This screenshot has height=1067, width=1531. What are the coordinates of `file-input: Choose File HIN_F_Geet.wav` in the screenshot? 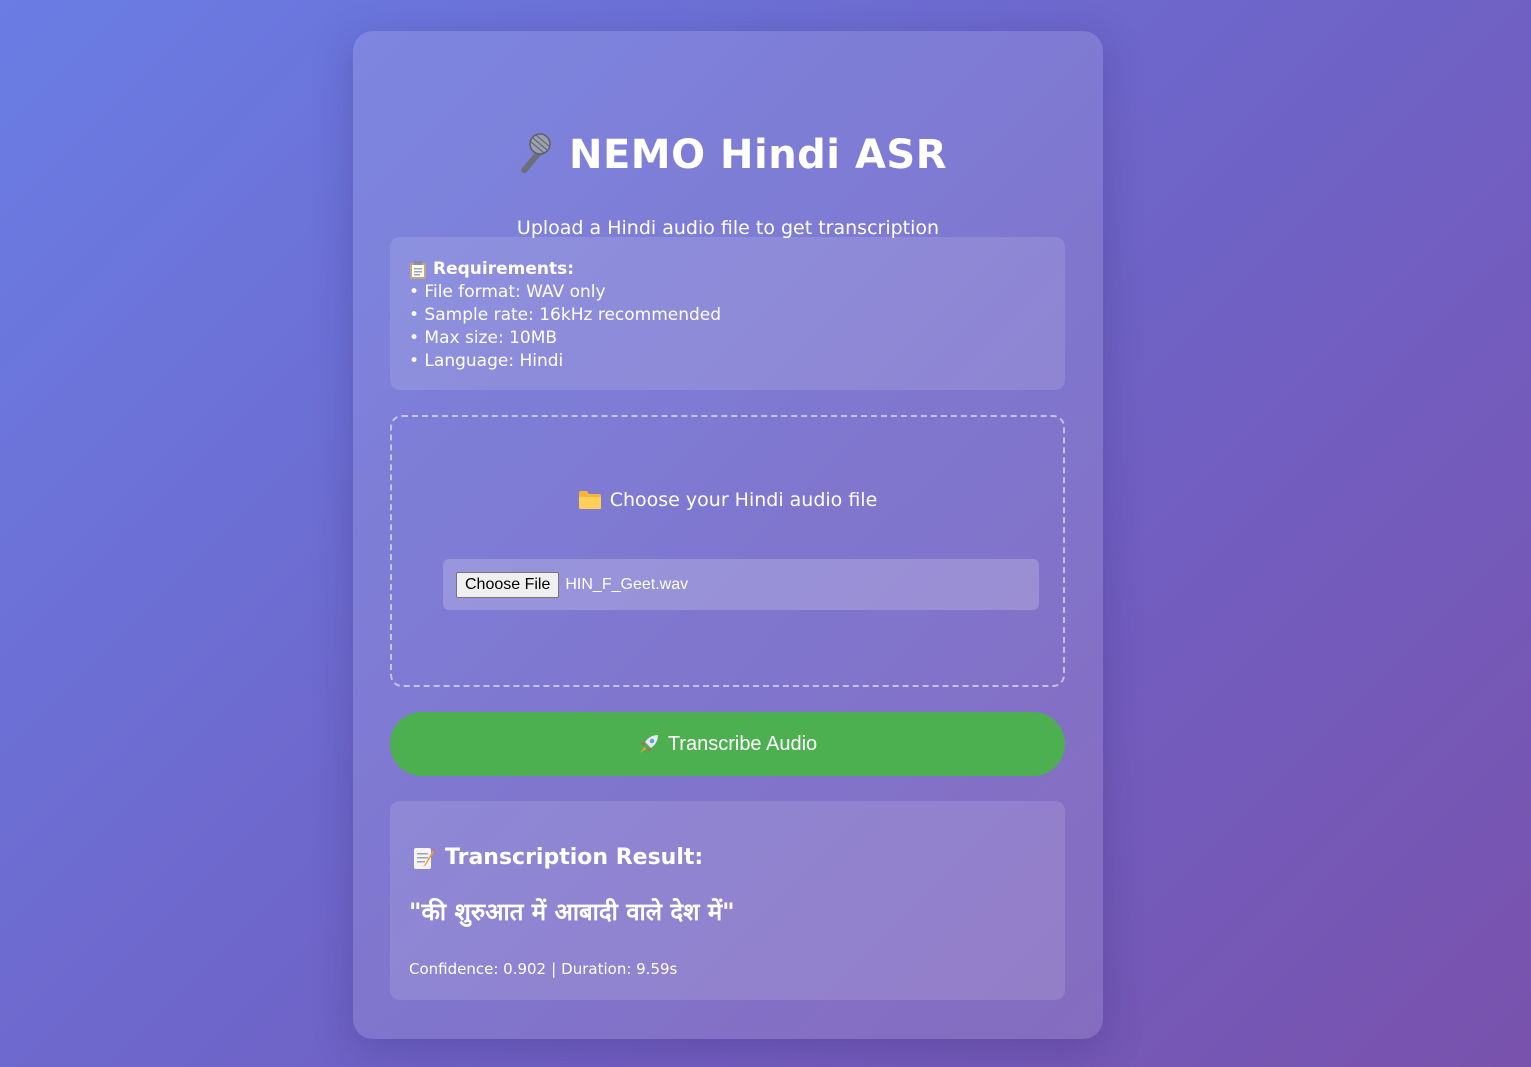 It's located at (741, 584).